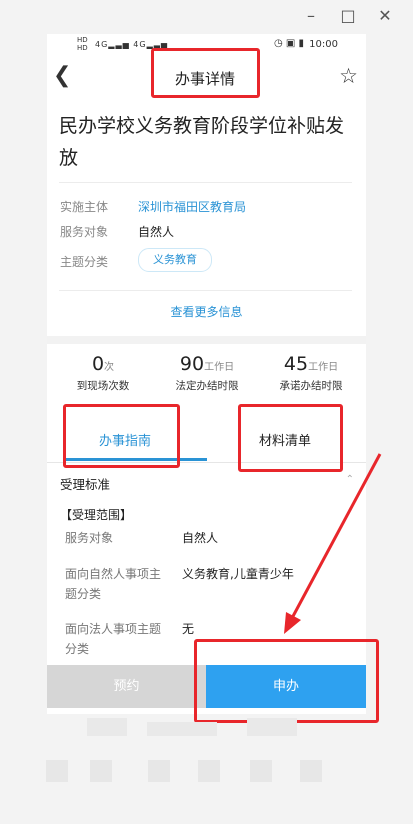 The image size is (413, 824). I want to click on blurred-area, so click(206, 729).